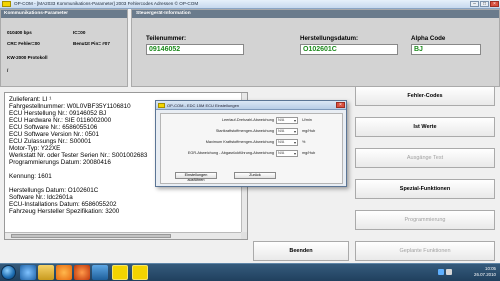  Describe the element at coordinates (54, 134) in the screenshot. I see `info-line: ECU Software Version Nr.: 0501` at that location.